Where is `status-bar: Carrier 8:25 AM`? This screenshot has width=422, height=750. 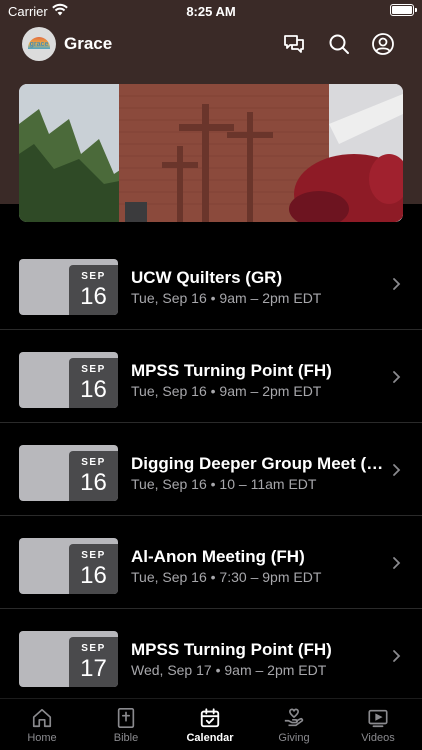
status-bar: Carrier 8:25 AM is located at coordinates (211, 12).